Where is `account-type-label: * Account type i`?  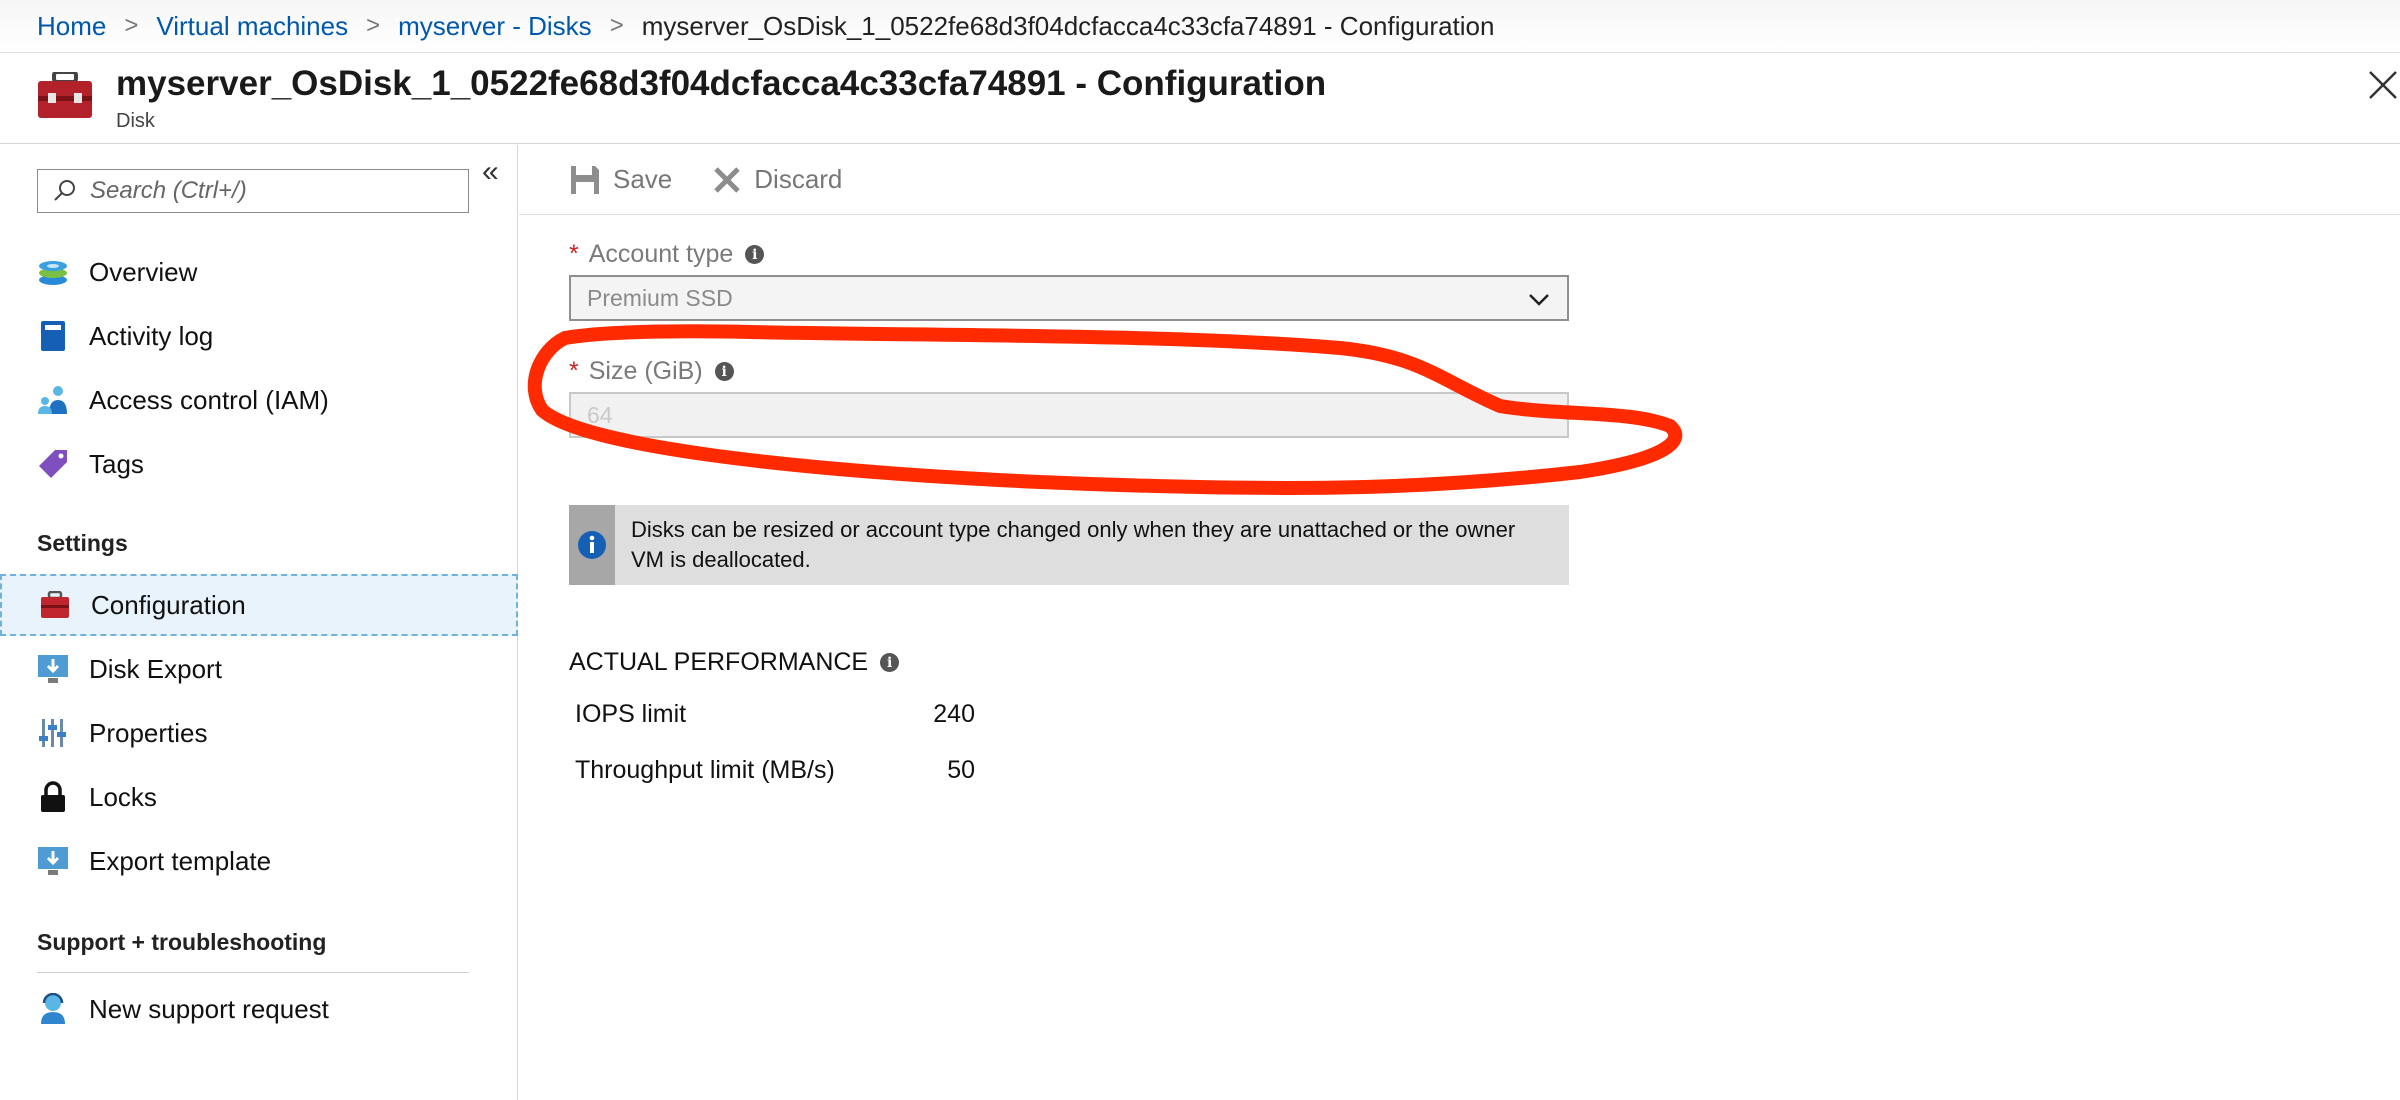 account-type-label: * Account type i is located at coordinates (667, 254).